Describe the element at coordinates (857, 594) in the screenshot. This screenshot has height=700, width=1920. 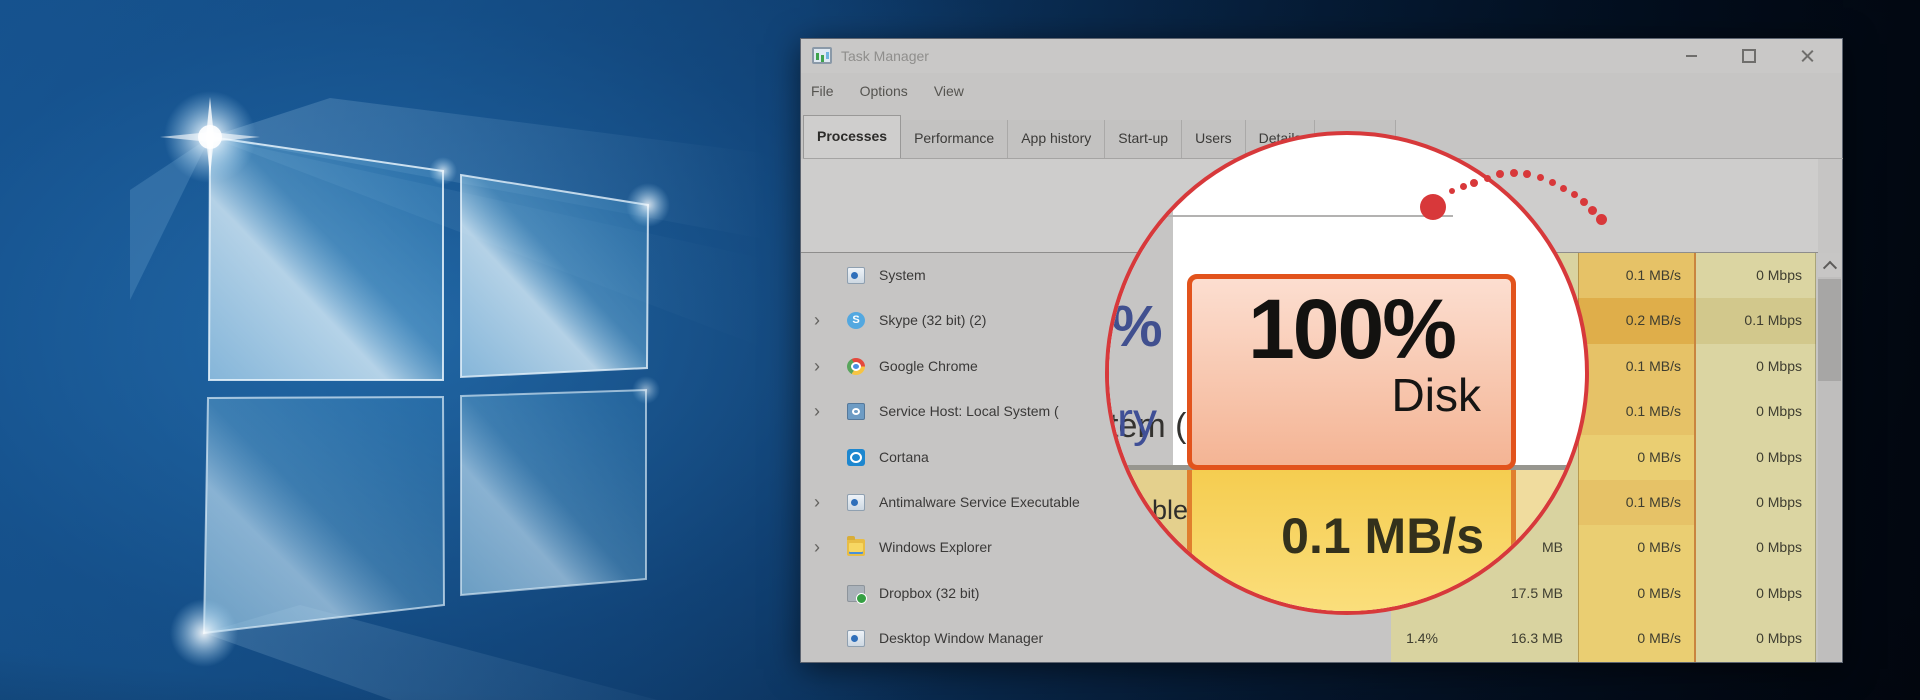
I see `dropbox-icon` at that location.